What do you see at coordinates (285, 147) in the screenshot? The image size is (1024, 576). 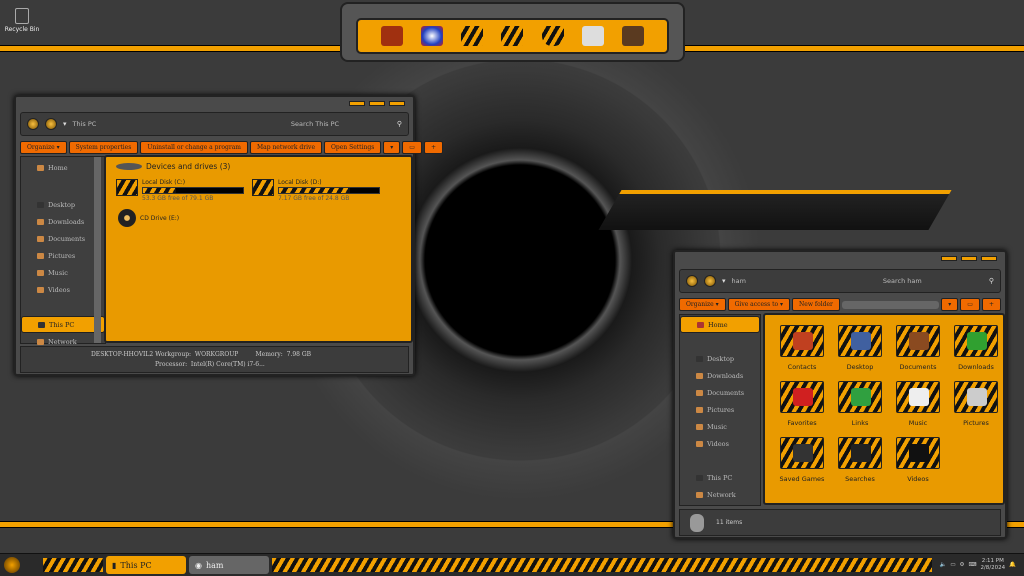 I see `map-network-drive-button: Map network drive` at bounding box center [285, 147].